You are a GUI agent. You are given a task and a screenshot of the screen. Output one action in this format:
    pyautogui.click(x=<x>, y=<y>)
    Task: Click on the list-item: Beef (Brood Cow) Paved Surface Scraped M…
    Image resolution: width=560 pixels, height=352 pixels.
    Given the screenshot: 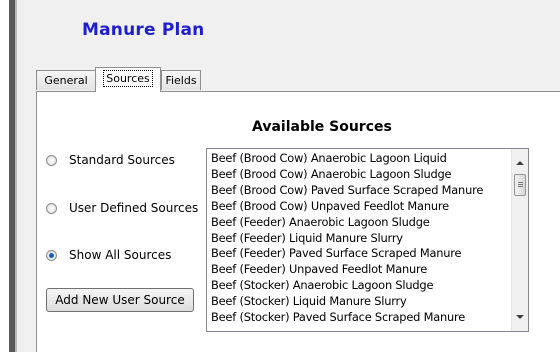 What is the action you would take?
    pyautogui.click(x=359, y=191)
    